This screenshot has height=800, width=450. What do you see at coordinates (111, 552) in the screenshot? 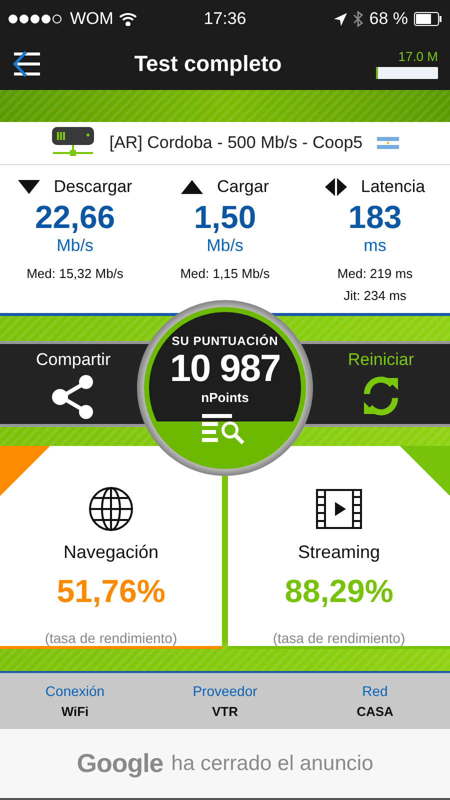
I see `card-title: Navegación` at bounding box center [111, 552].